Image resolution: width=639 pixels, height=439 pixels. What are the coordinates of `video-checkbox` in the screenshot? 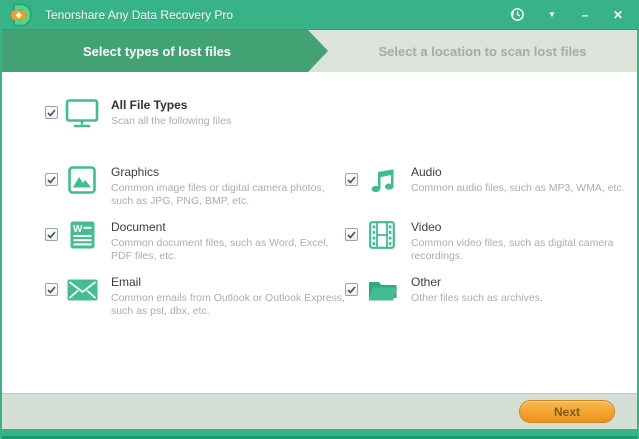 It's located at (351, 234).